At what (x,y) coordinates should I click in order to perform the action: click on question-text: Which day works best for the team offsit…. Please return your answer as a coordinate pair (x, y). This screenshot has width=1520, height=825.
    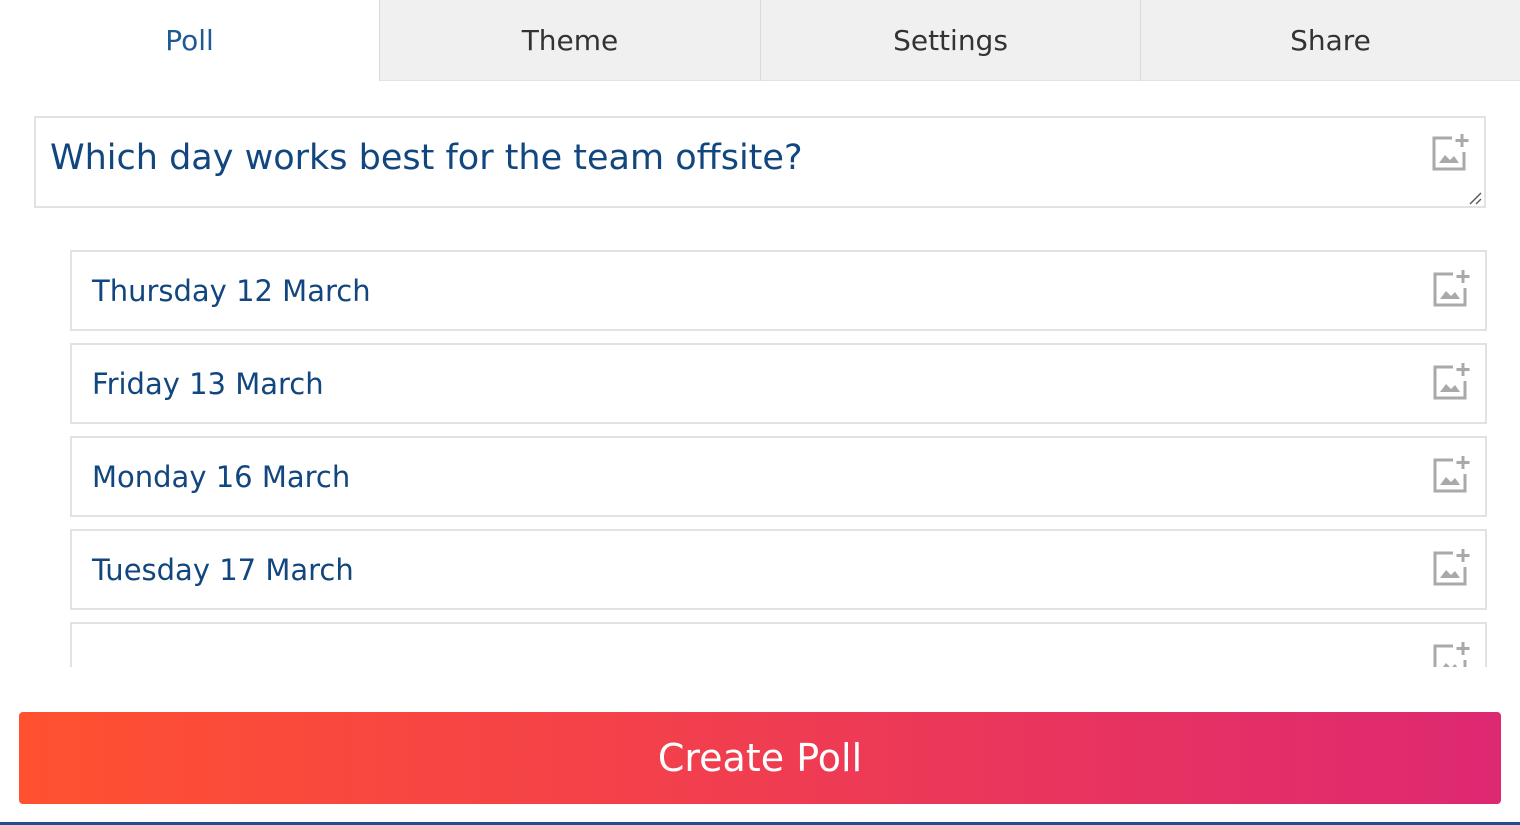
    Looking at the image, I should click on (426, 158).